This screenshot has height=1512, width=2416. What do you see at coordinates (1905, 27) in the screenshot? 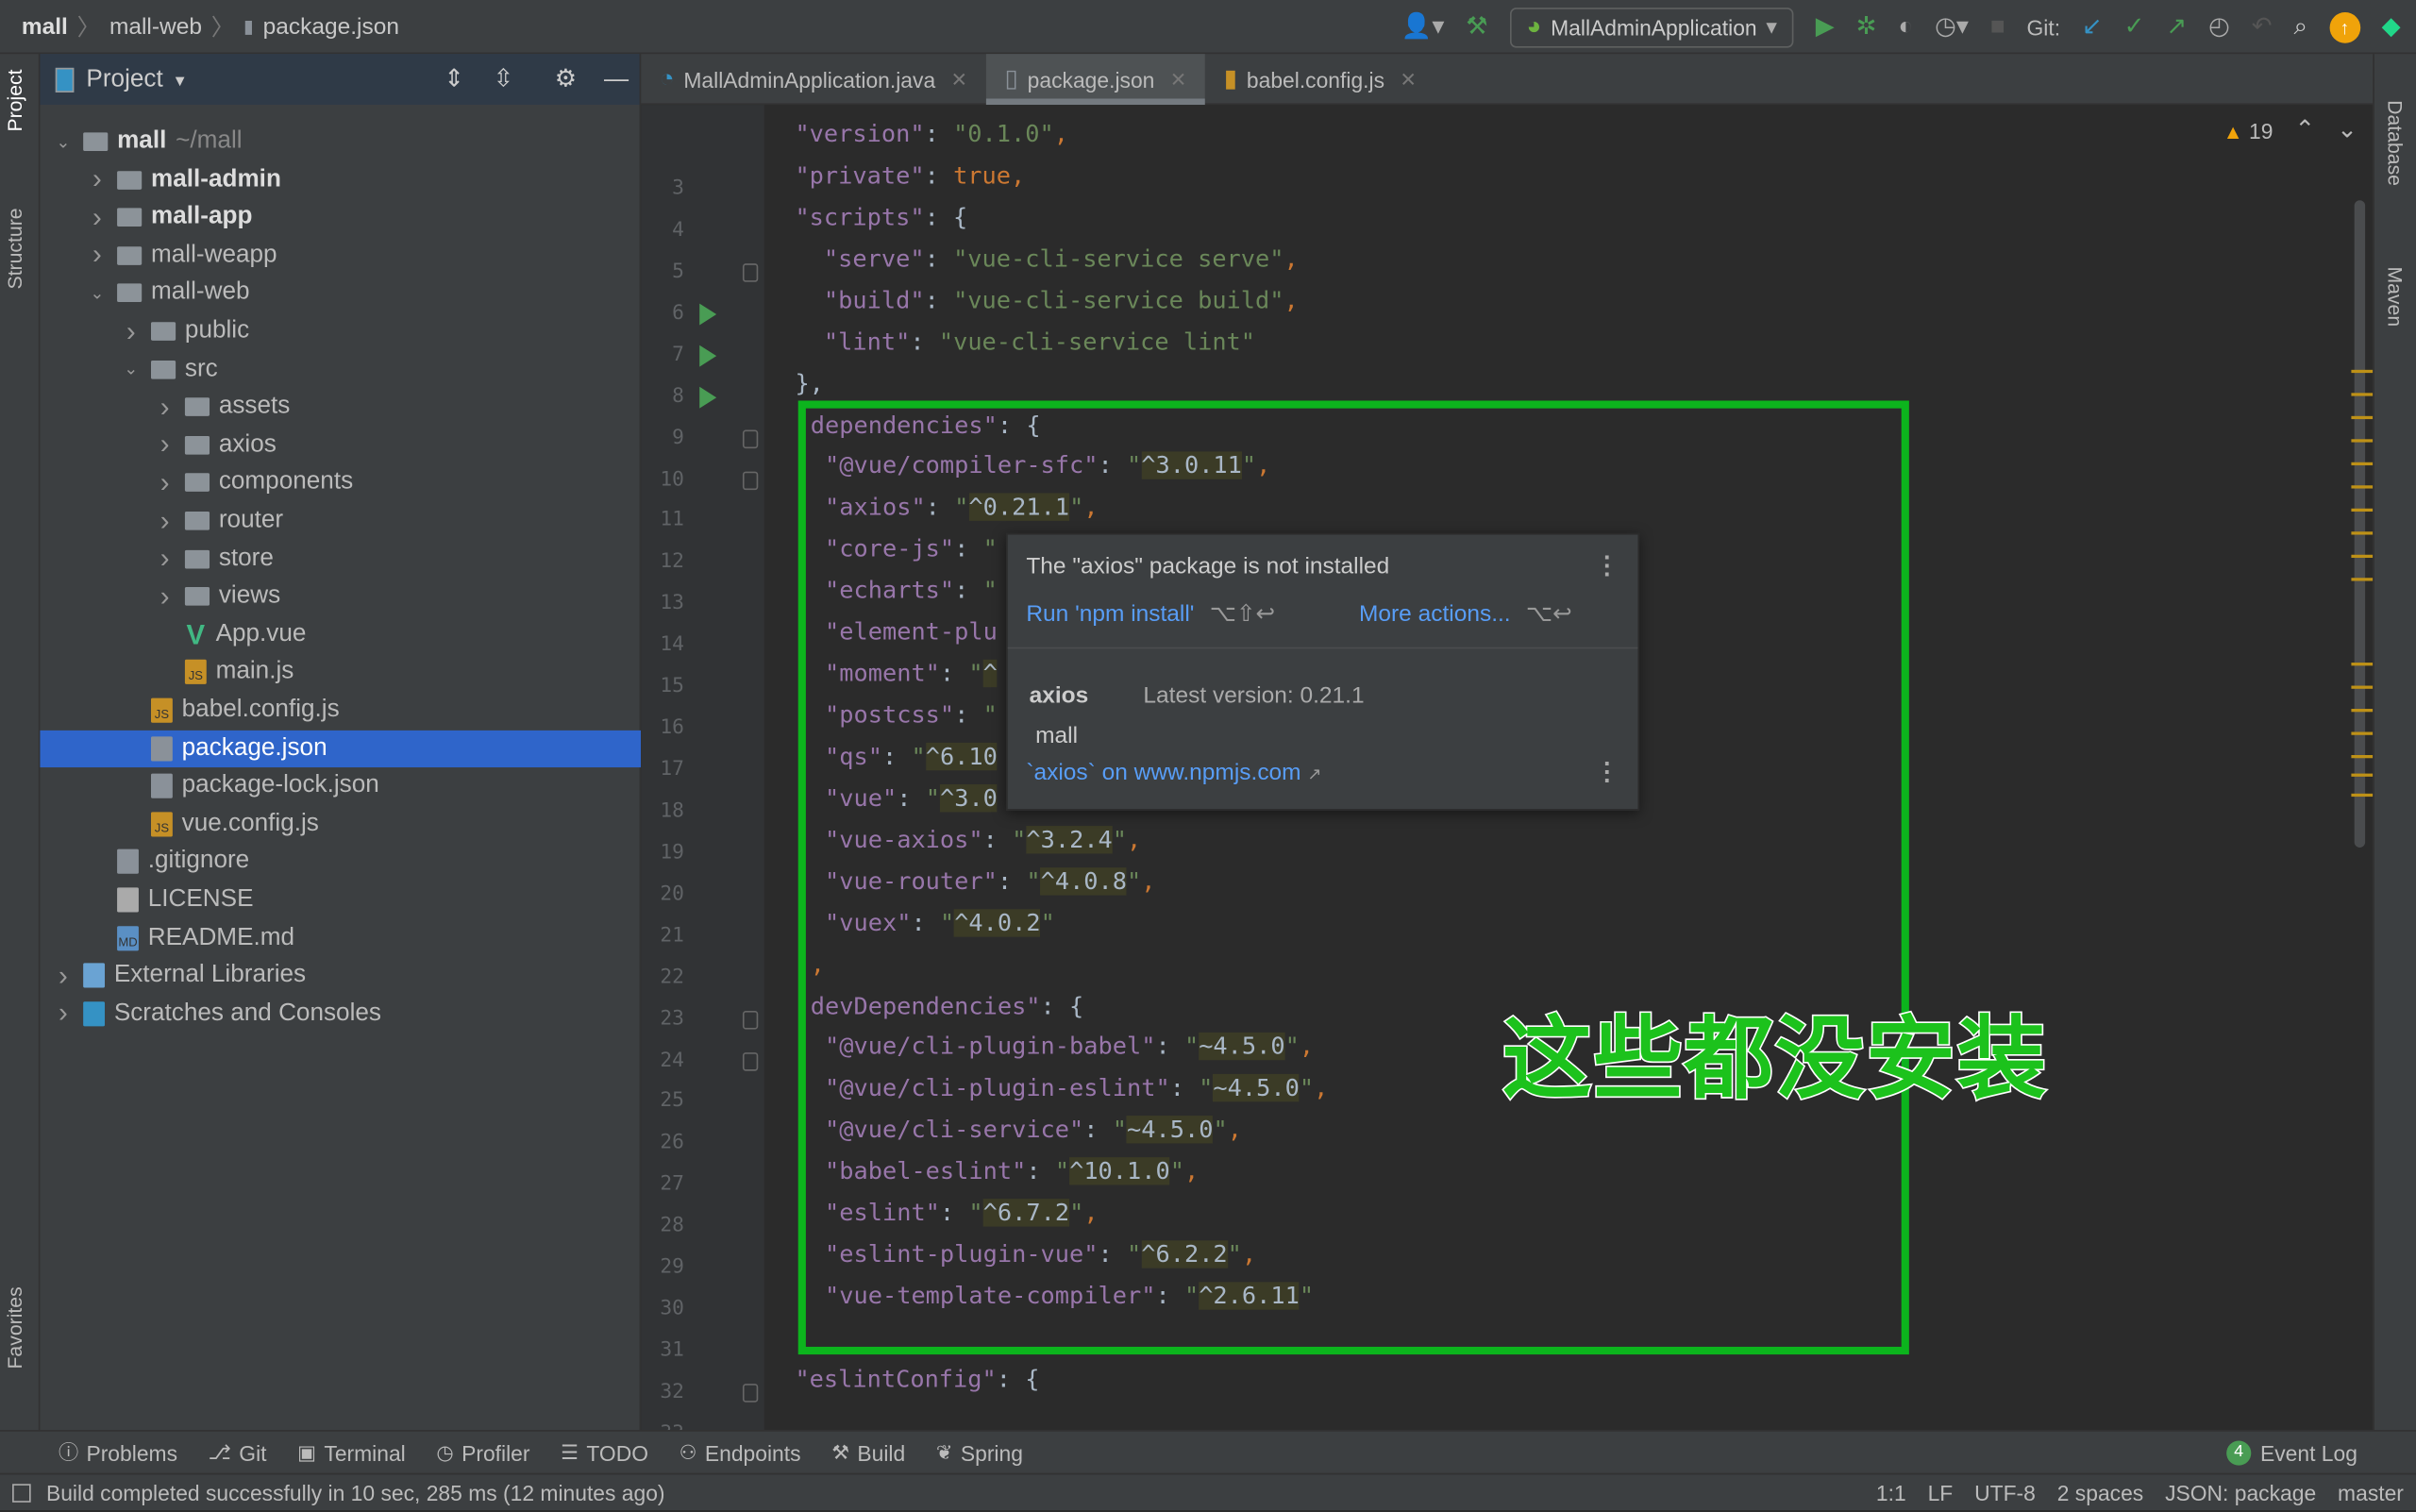
I see `coverage-icon: ◐` at bounding box center [1905, 27].